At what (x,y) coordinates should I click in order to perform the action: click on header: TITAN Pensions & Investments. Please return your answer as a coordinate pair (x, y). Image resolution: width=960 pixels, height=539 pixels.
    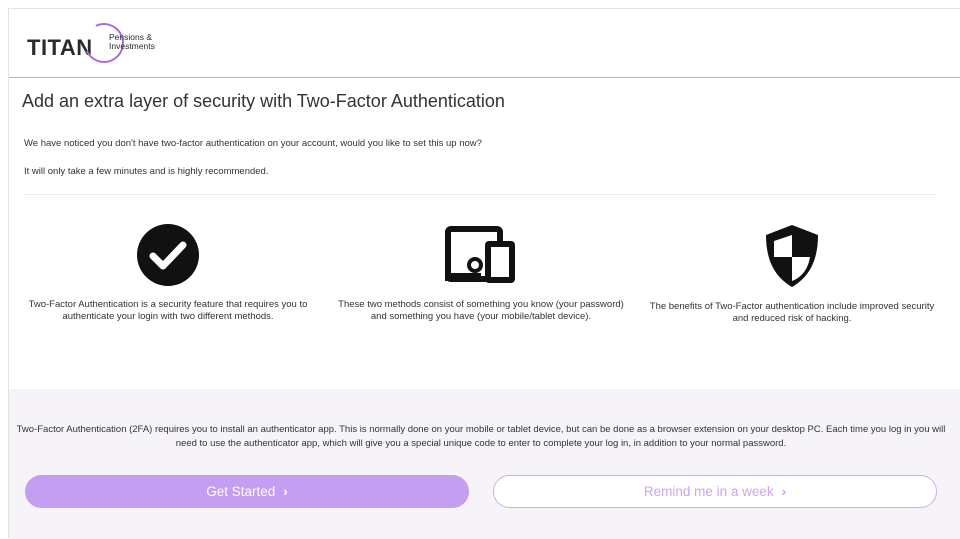
    Looking at the image, I should click on (484, 43).